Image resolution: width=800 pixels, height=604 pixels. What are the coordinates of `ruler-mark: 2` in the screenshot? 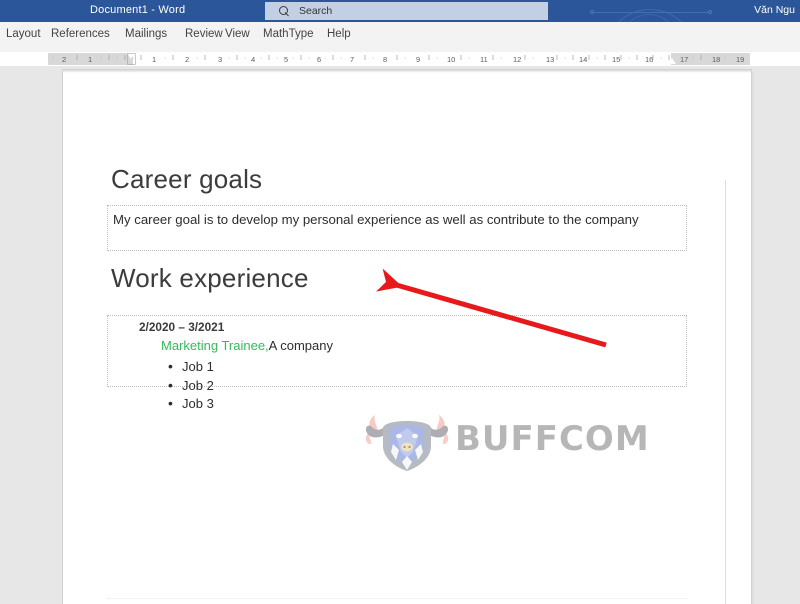 It's located at (187, 59).